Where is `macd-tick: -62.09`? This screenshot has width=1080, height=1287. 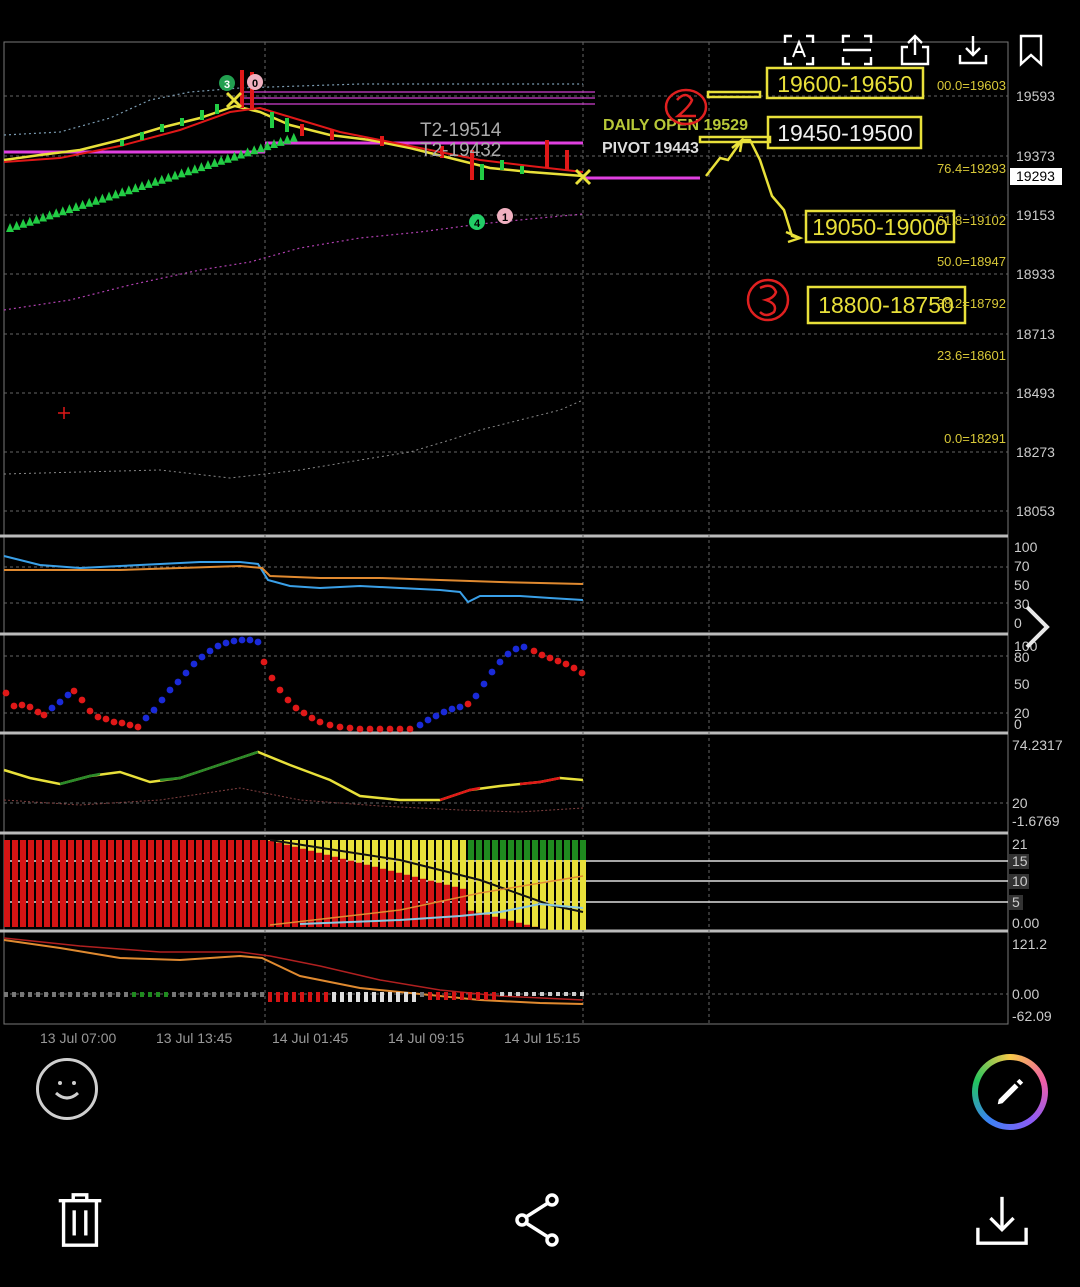
macd-tick: -62.09 is located at coordinates (1032, 1016).